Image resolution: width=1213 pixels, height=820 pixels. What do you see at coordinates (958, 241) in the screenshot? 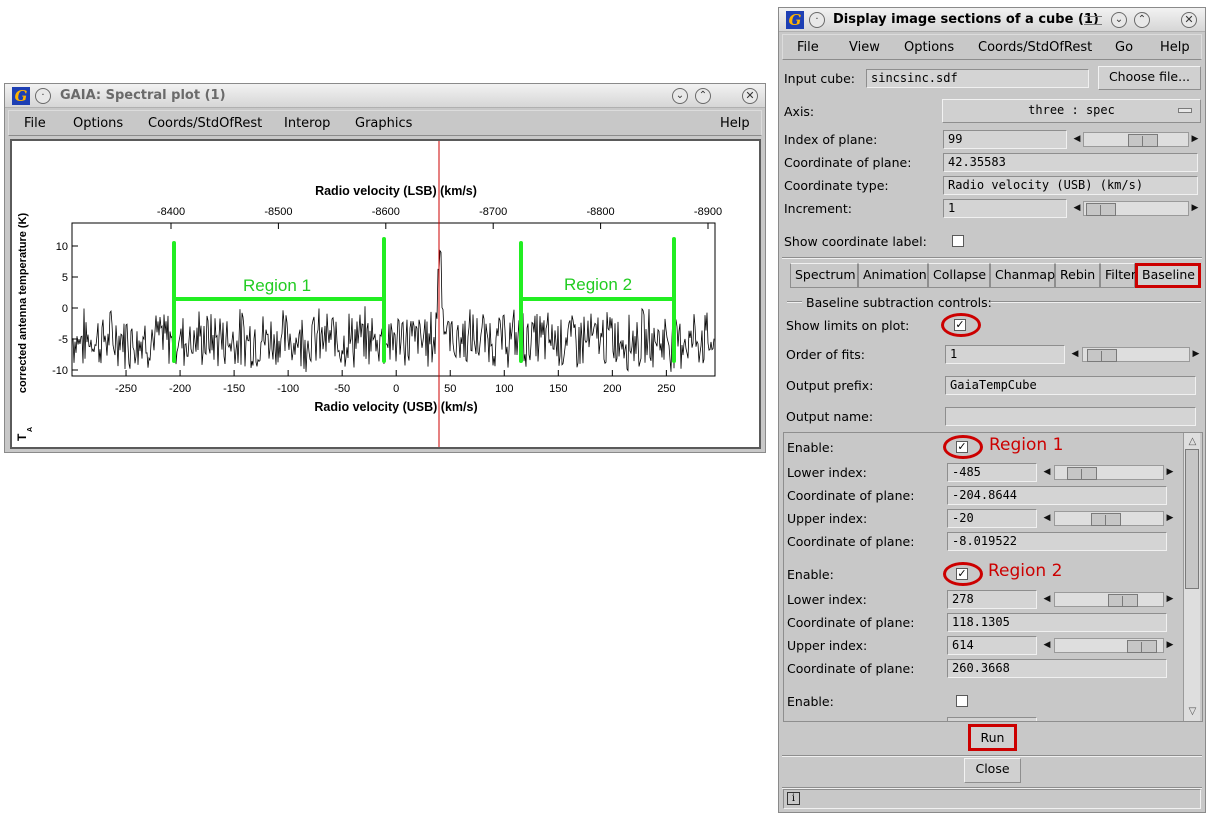
I see `show-coord-checkbox` at bounding box center [958, 241].